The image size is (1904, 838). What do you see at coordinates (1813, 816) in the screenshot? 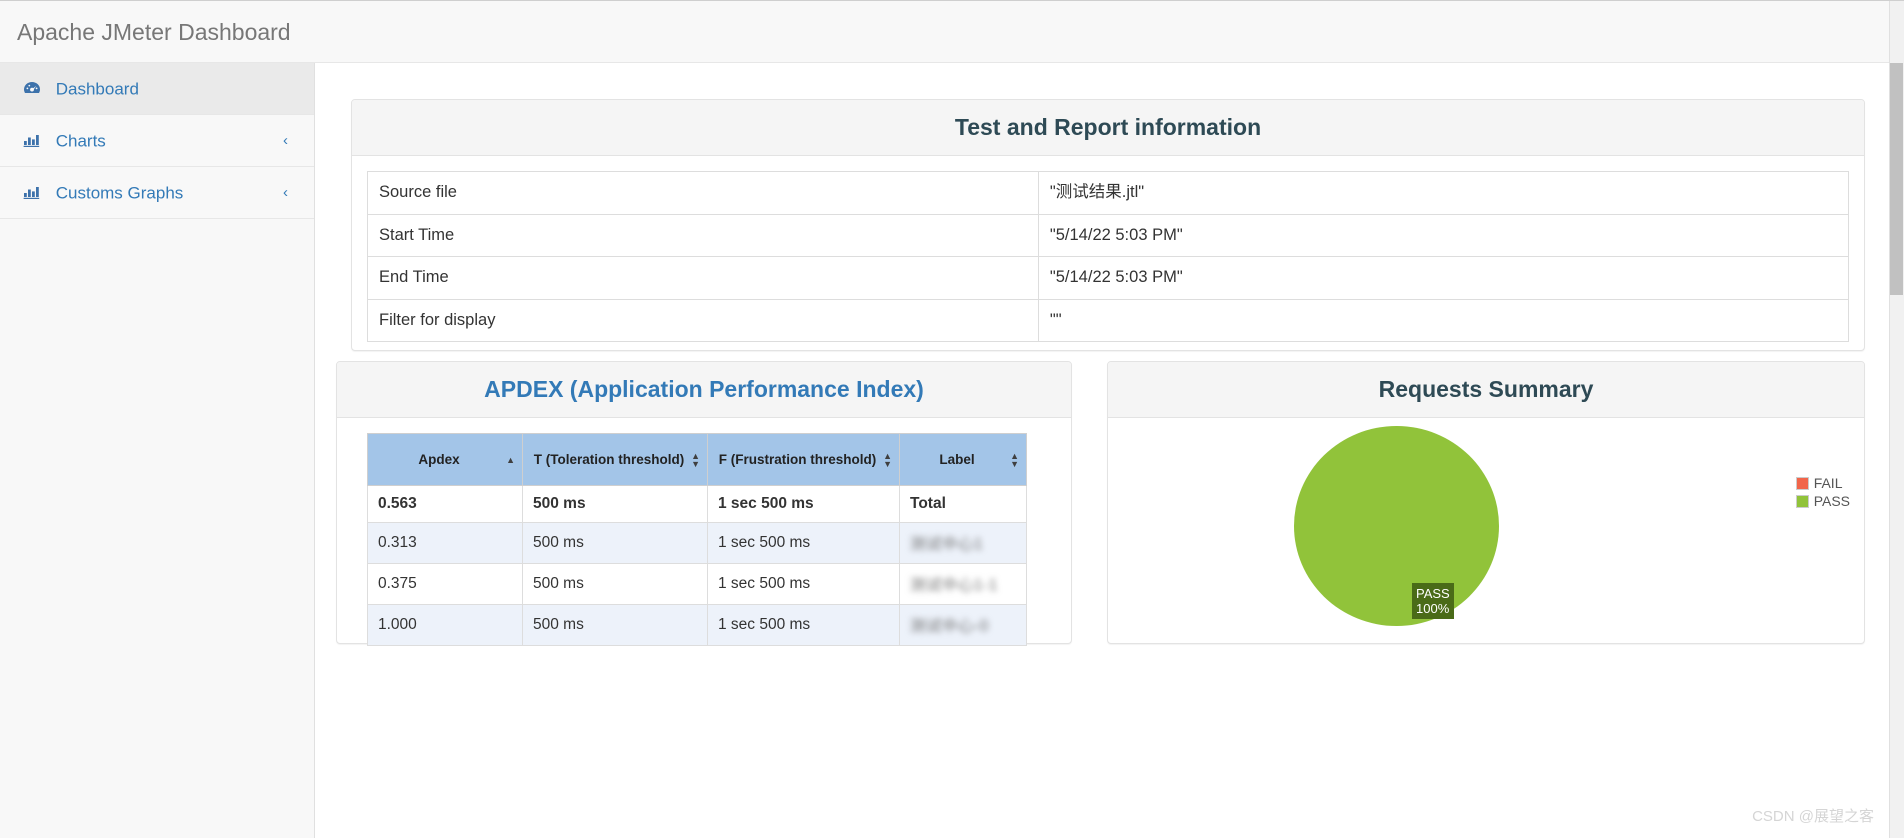
I see `watermark: CSDN @展望之客` at bounding box center [1813, 816].